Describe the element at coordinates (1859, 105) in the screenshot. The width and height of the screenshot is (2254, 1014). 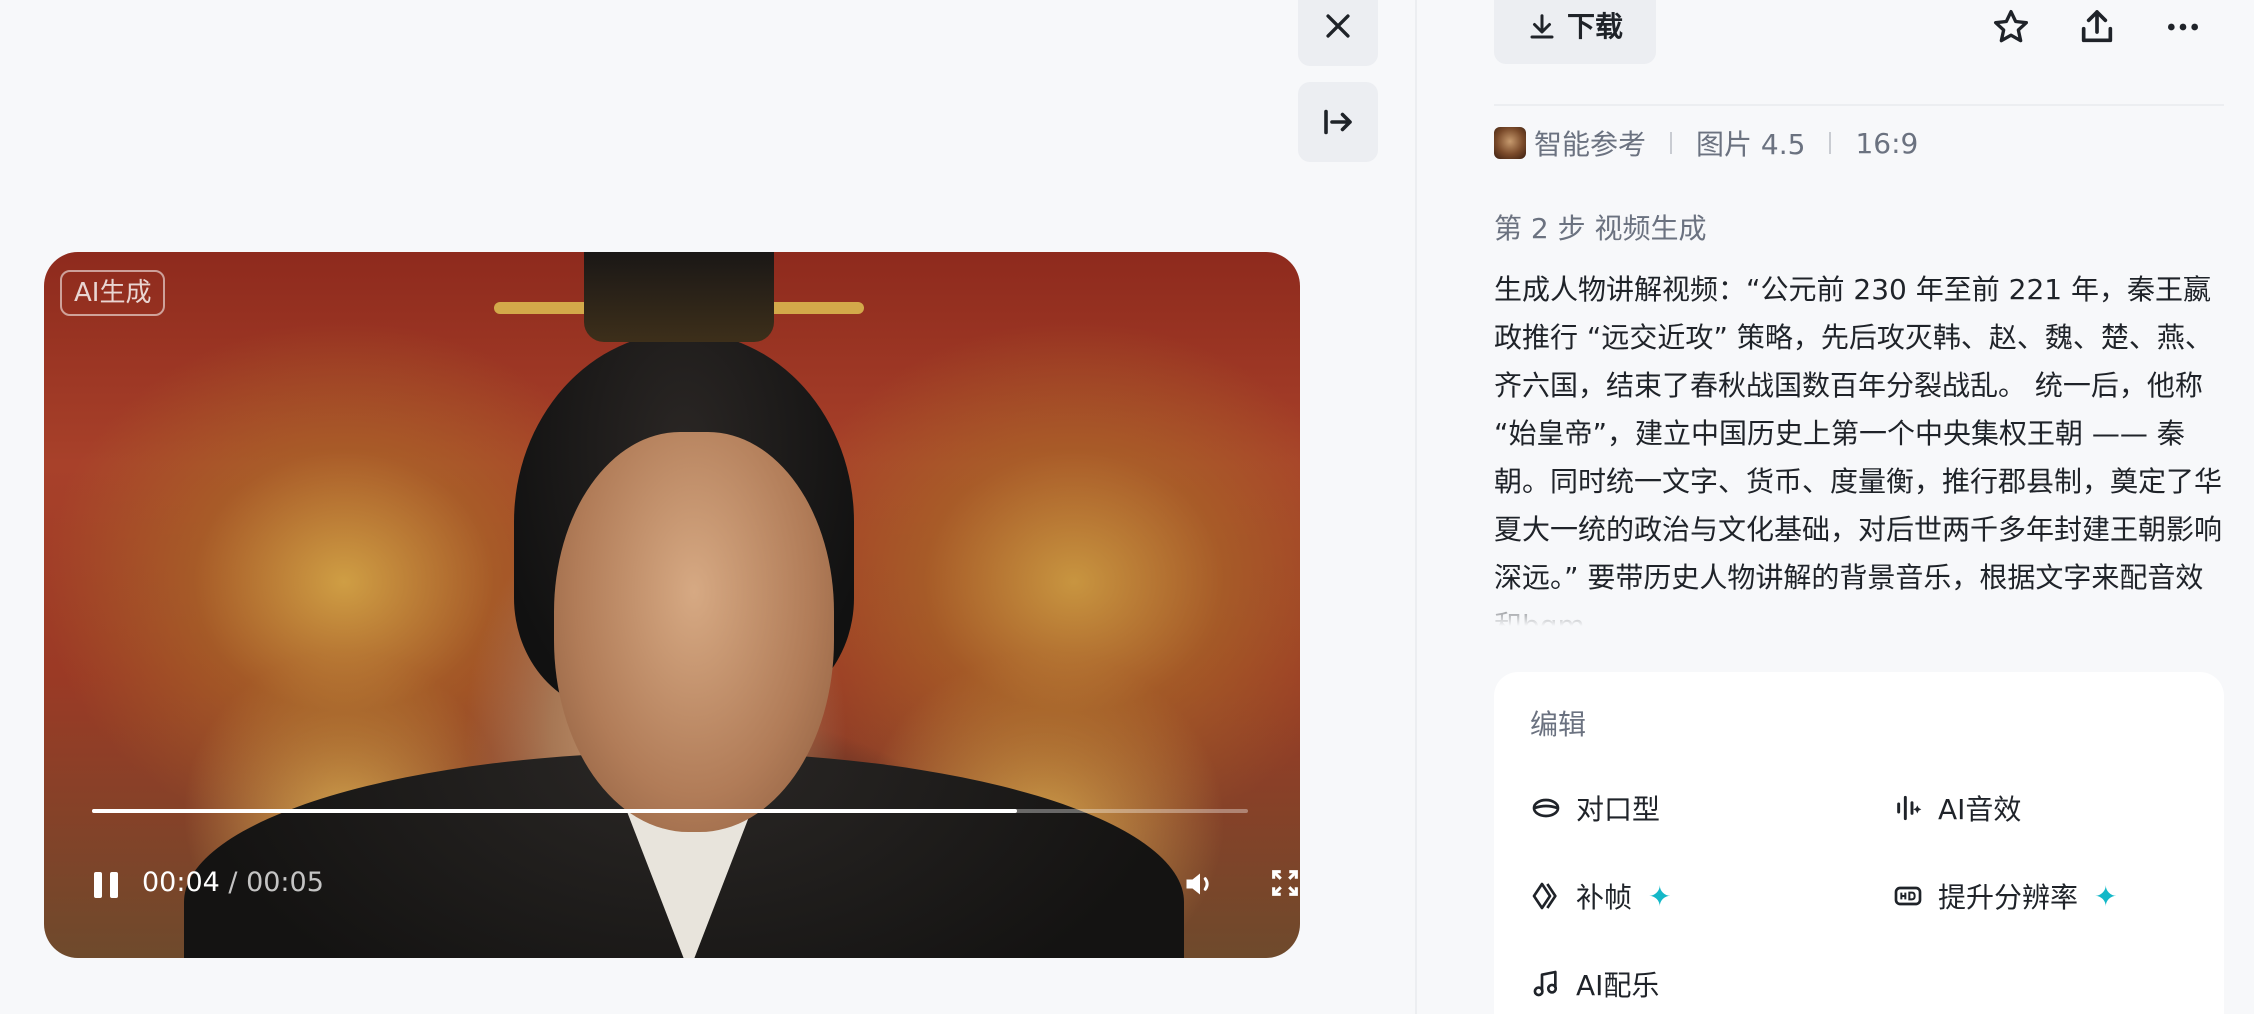
I see `header-divider` at that location.